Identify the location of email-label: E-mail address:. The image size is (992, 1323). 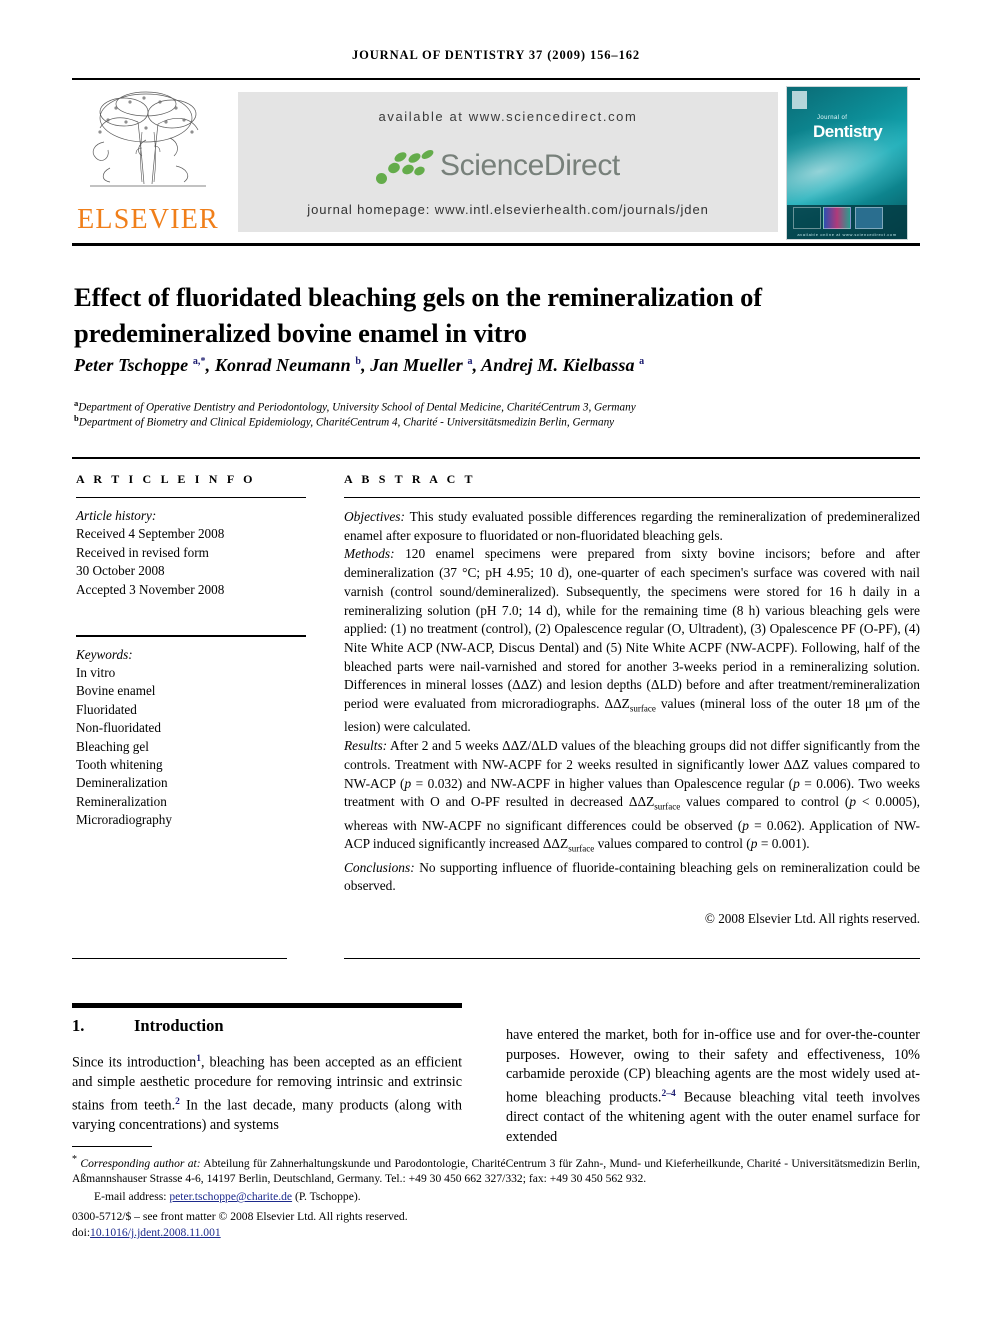
(130, 1197).